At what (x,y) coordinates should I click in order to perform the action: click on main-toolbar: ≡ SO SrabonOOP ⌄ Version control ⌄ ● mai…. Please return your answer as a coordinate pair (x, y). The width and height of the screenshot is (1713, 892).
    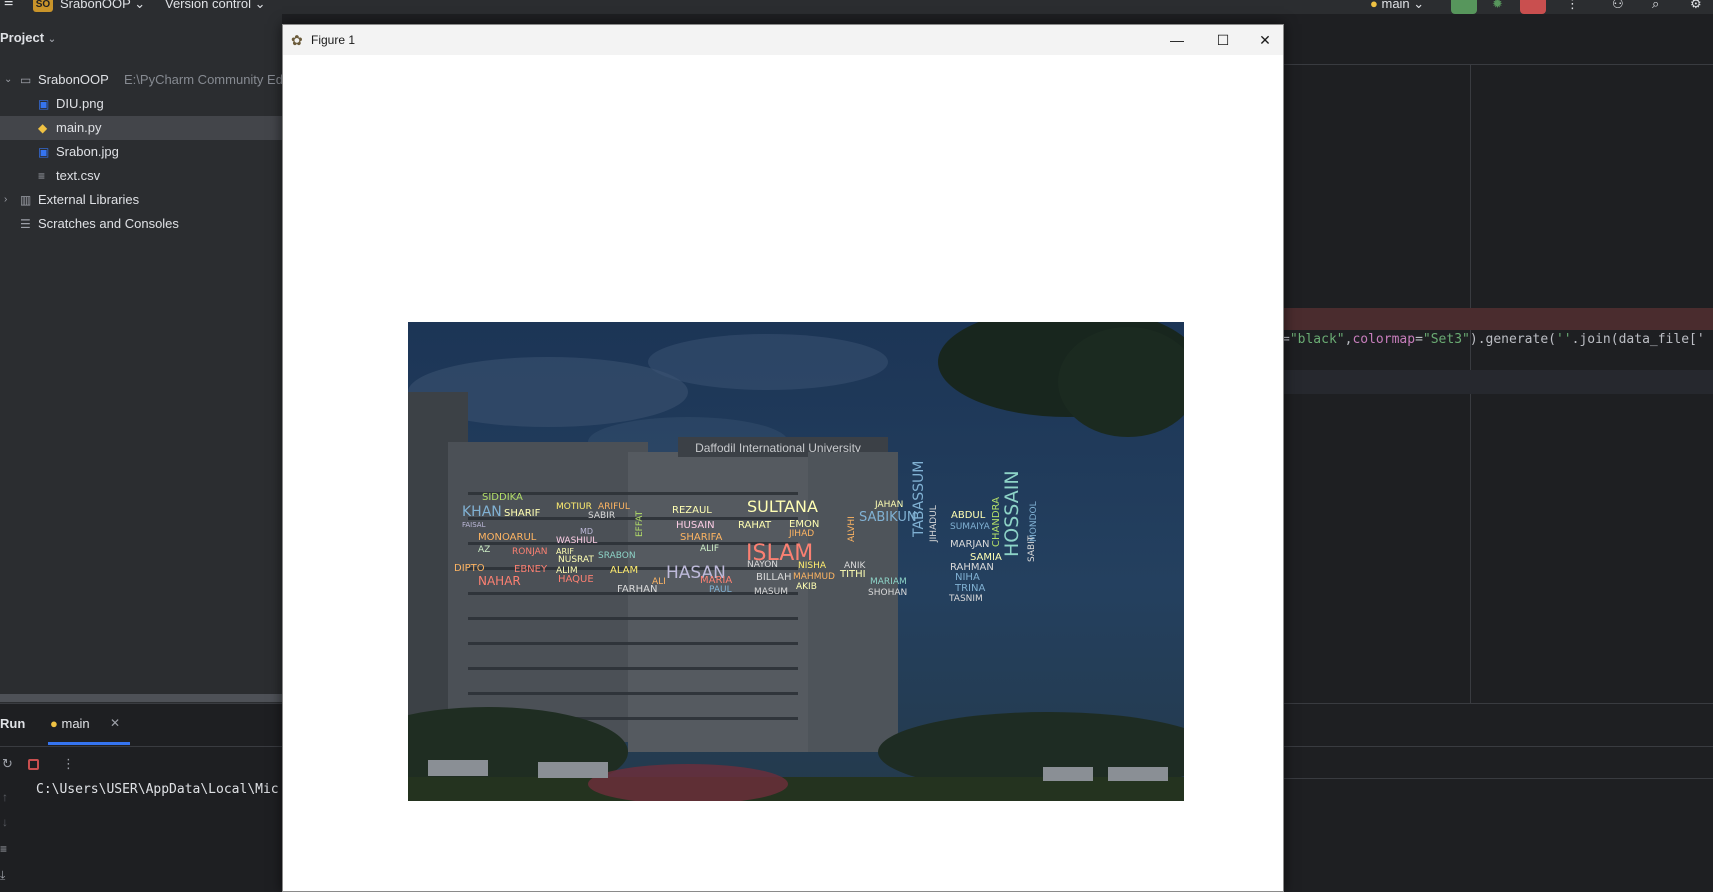
    Looking at the image, I should click on (856, 7).